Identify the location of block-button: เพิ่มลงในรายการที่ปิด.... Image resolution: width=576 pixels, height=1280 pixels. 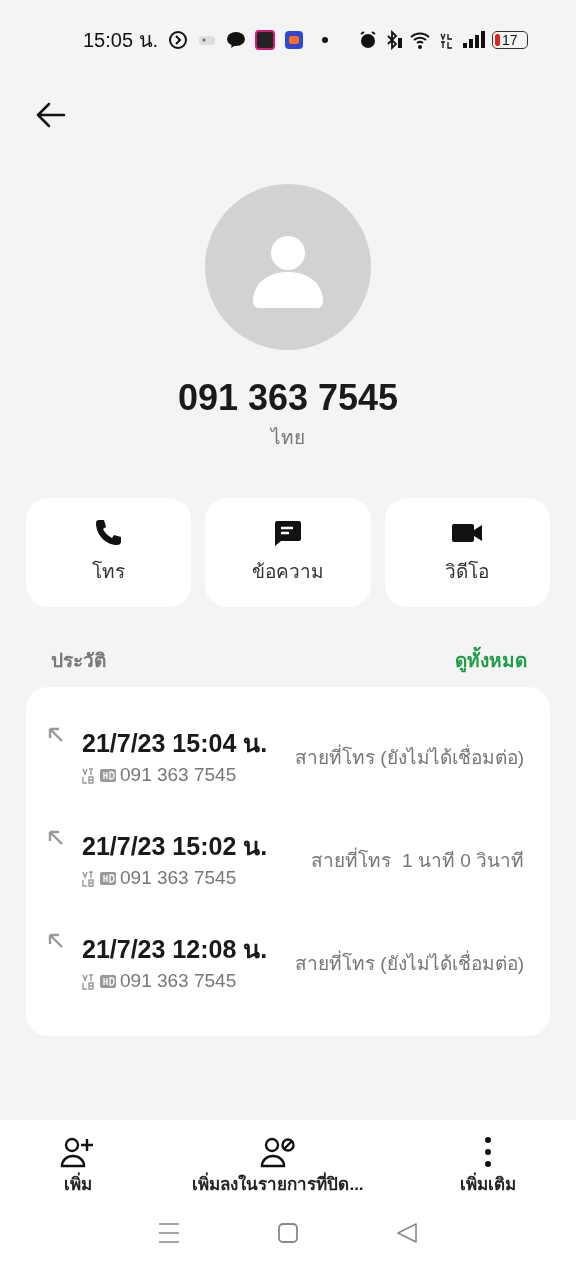
(278, 1172).